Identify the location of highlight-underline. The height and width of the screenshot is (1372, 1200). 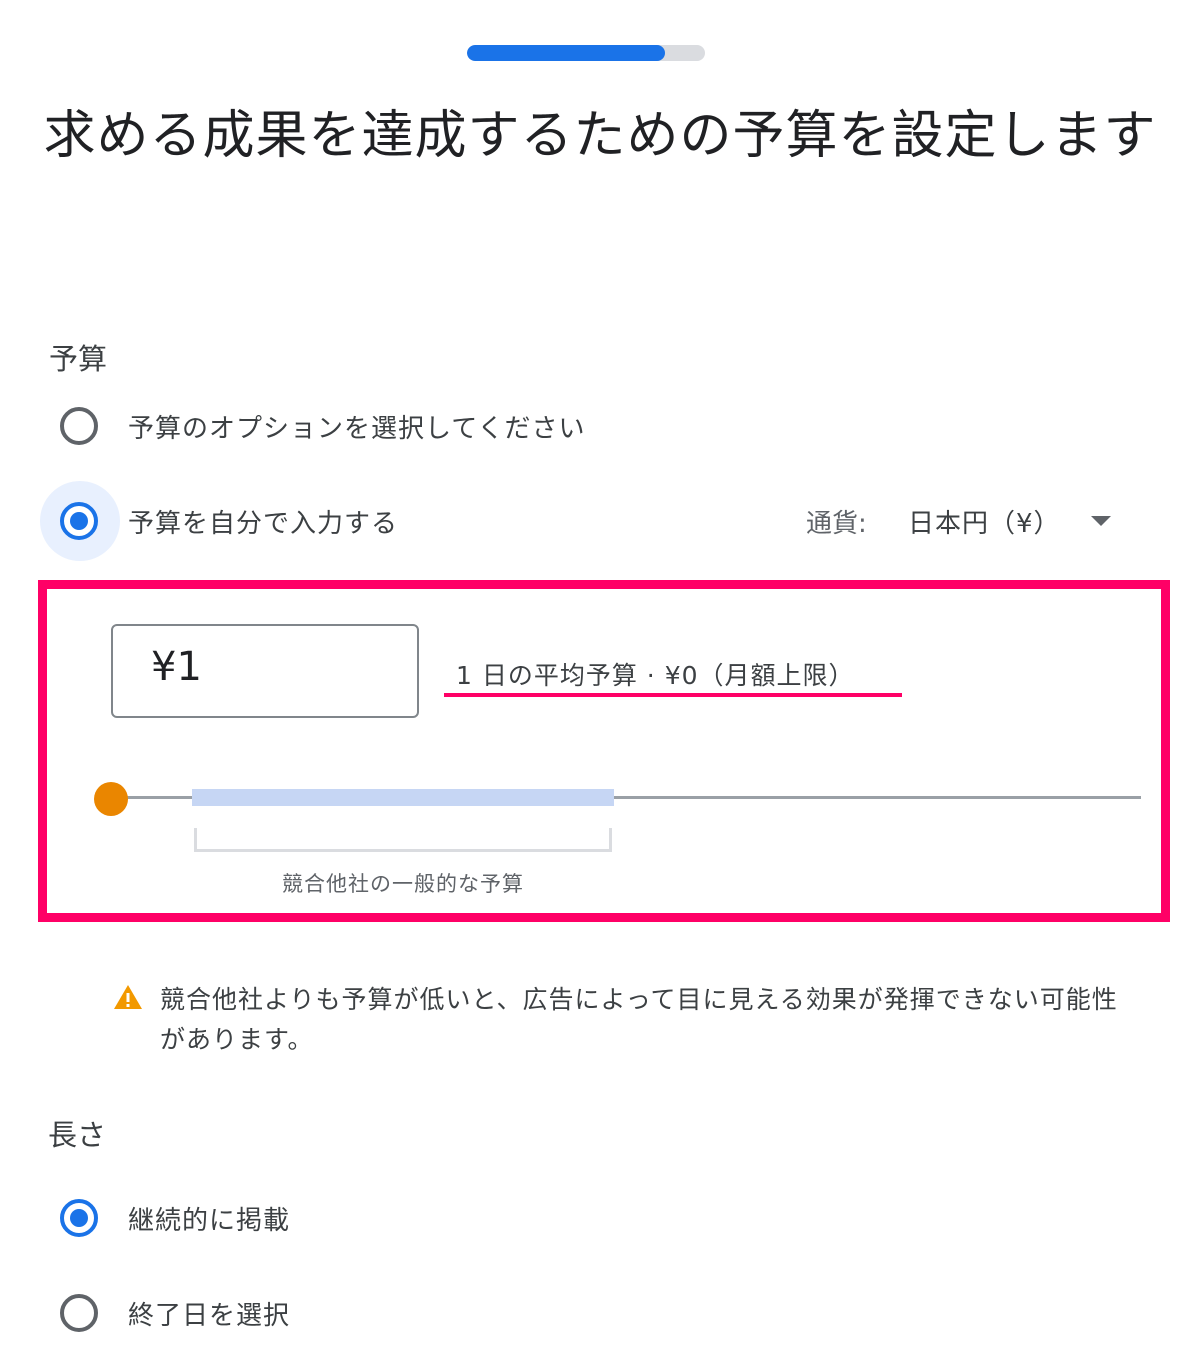
(673, 695).